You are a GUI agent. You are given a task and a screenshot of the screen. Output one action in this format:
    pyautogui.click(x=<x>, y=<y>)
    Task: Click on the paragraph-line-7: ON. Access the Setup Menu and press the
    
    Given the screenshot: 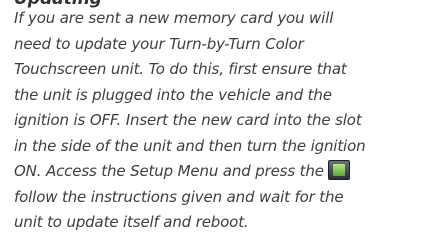 What is the action you would take?
    pyautogui.click(x=213, y=172)
    